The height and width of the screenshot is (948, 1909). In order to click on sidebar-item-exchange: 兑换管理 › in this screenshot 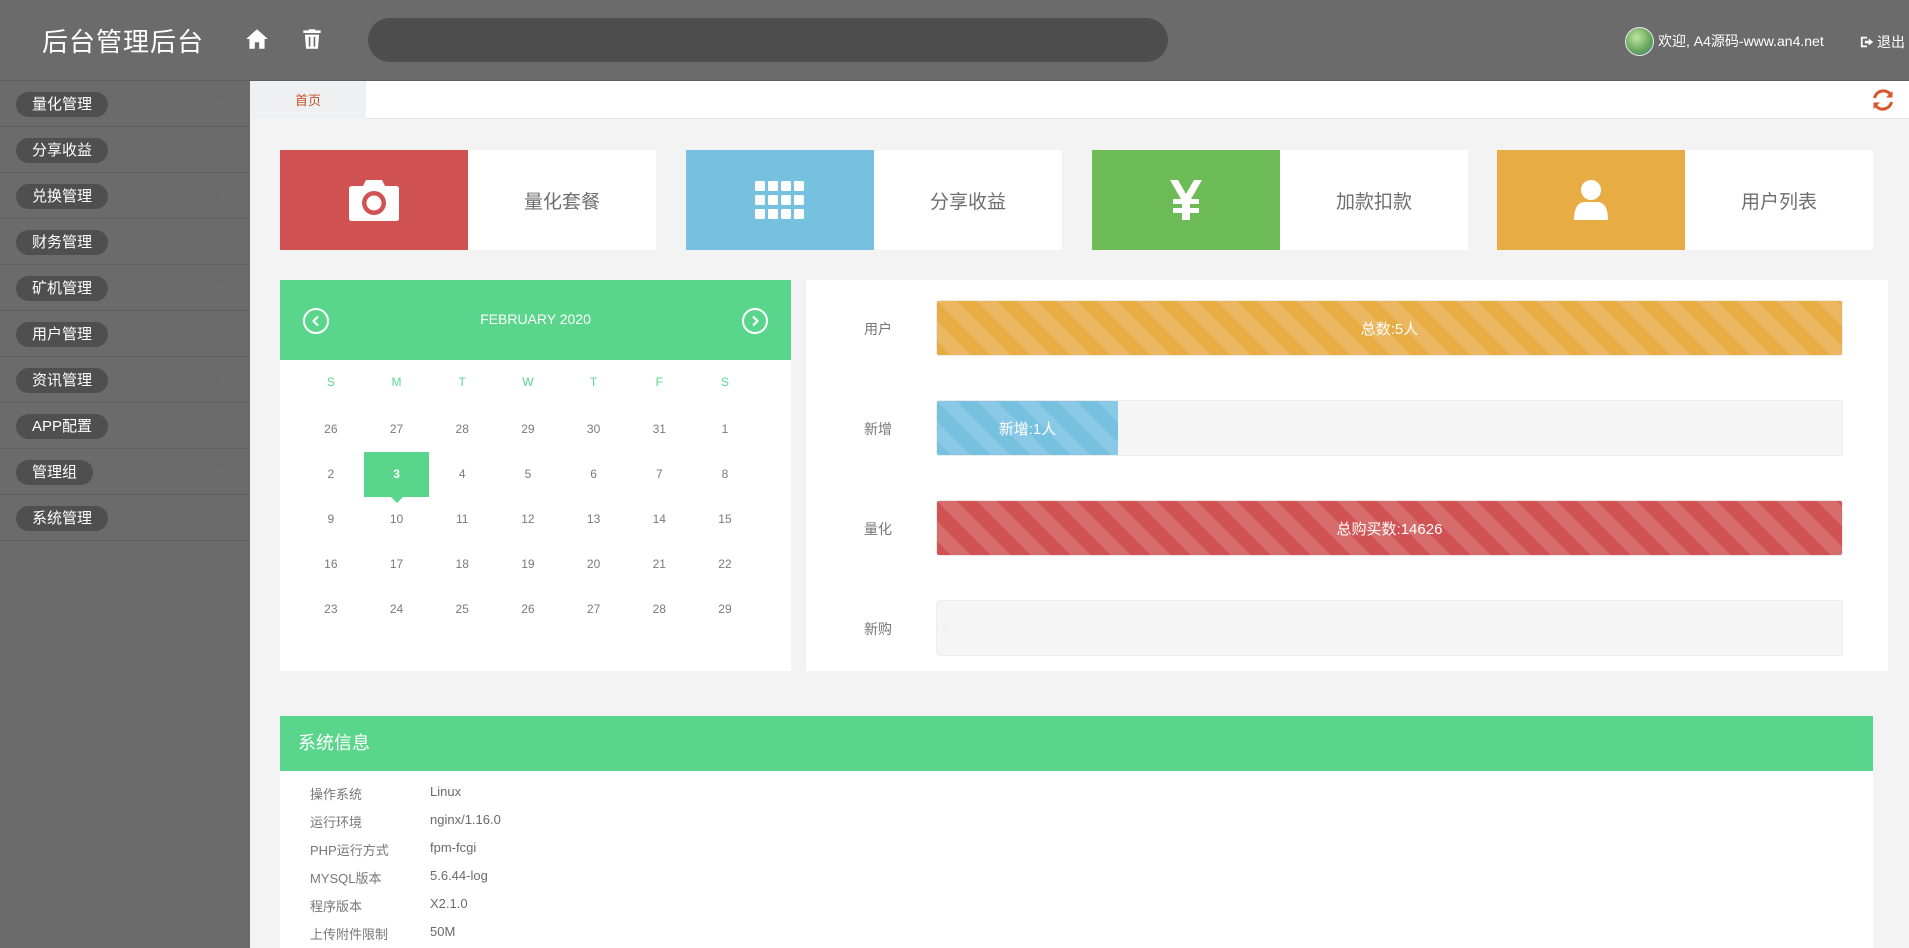, I will do `click(125, 196)`.